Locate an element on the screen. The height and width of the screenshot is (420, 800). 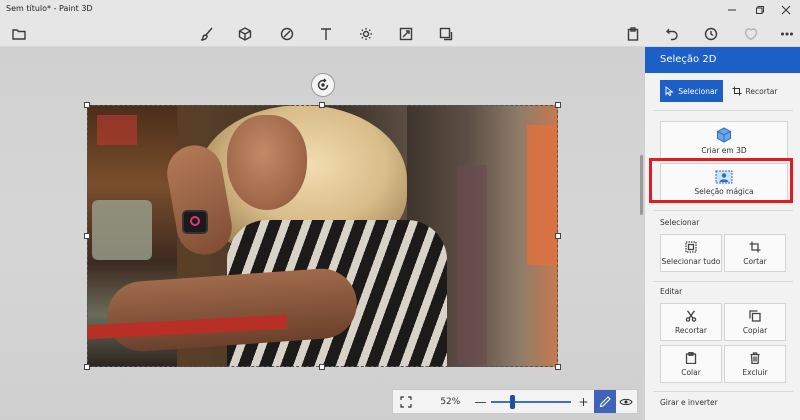
folder-icon is located at coordinates (19, 34).